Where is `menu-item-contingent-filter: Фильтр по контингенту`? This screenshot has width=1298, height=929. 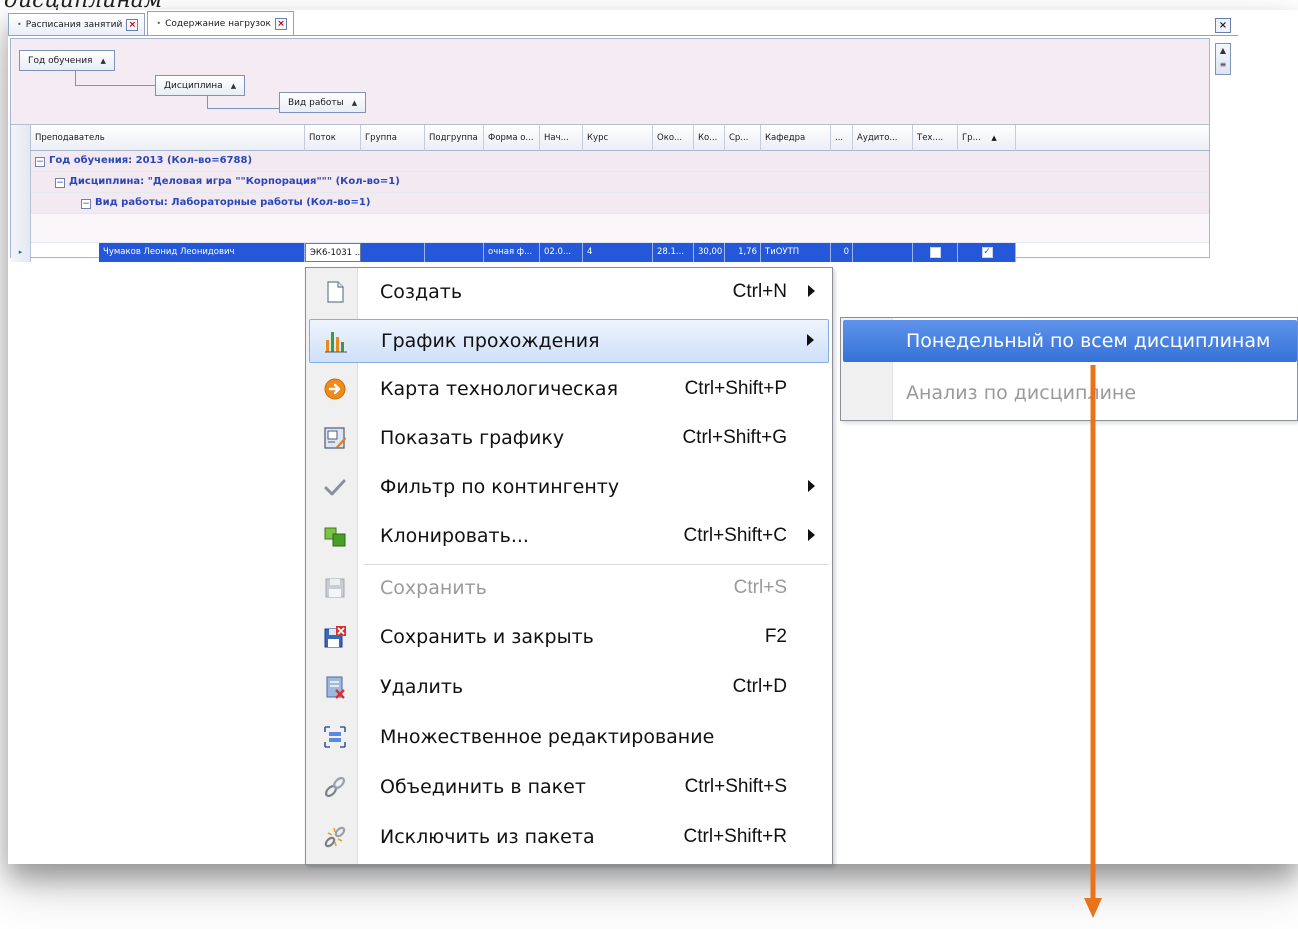
menu-item-contingent-filter: Фильтр по контингенту is located at coordinates (569, 488).